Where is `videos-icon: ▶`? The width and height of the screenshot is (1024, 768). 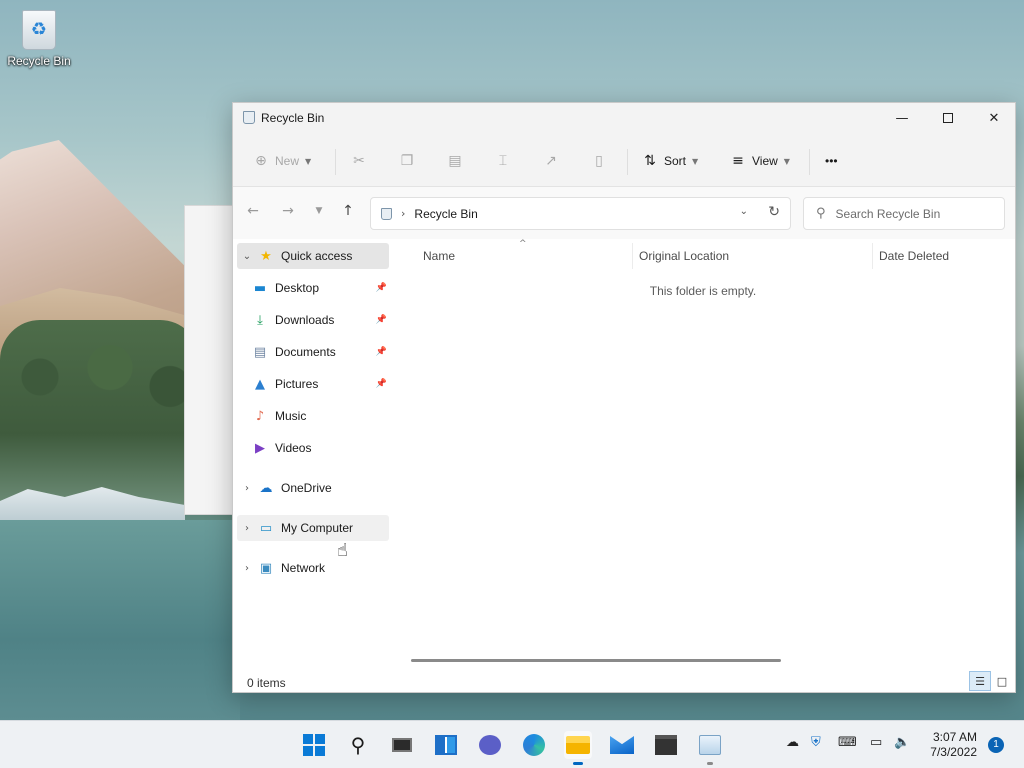 videos-icon: ▶ is located at coordinates (260, 448).